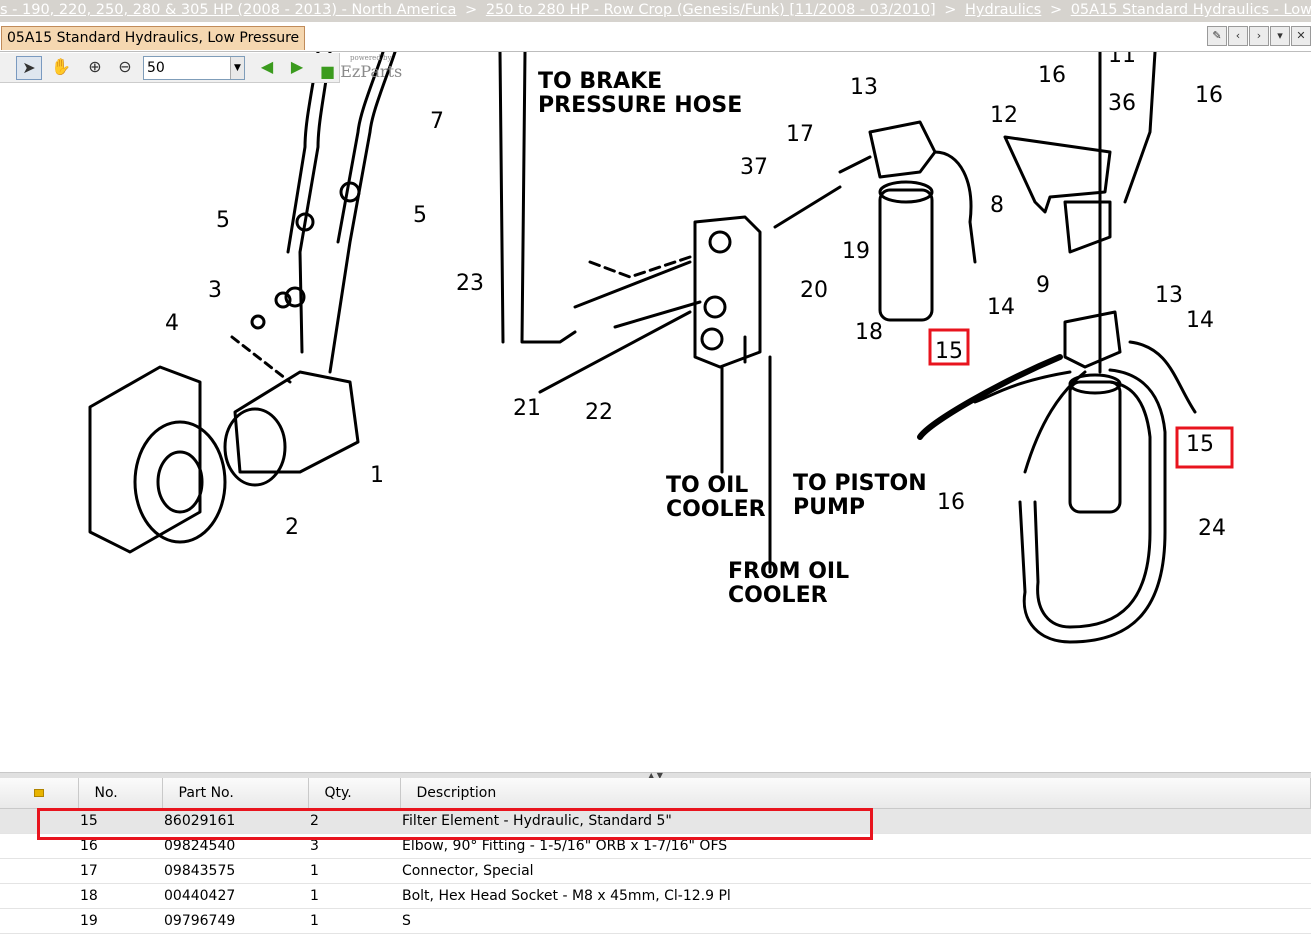 Image resolution: width=1311 pixels, height=934 pixels. Describe the element at coordinates (29, 68) in the screenshot. I see `pointer-tool-icon: ➤` at that location.